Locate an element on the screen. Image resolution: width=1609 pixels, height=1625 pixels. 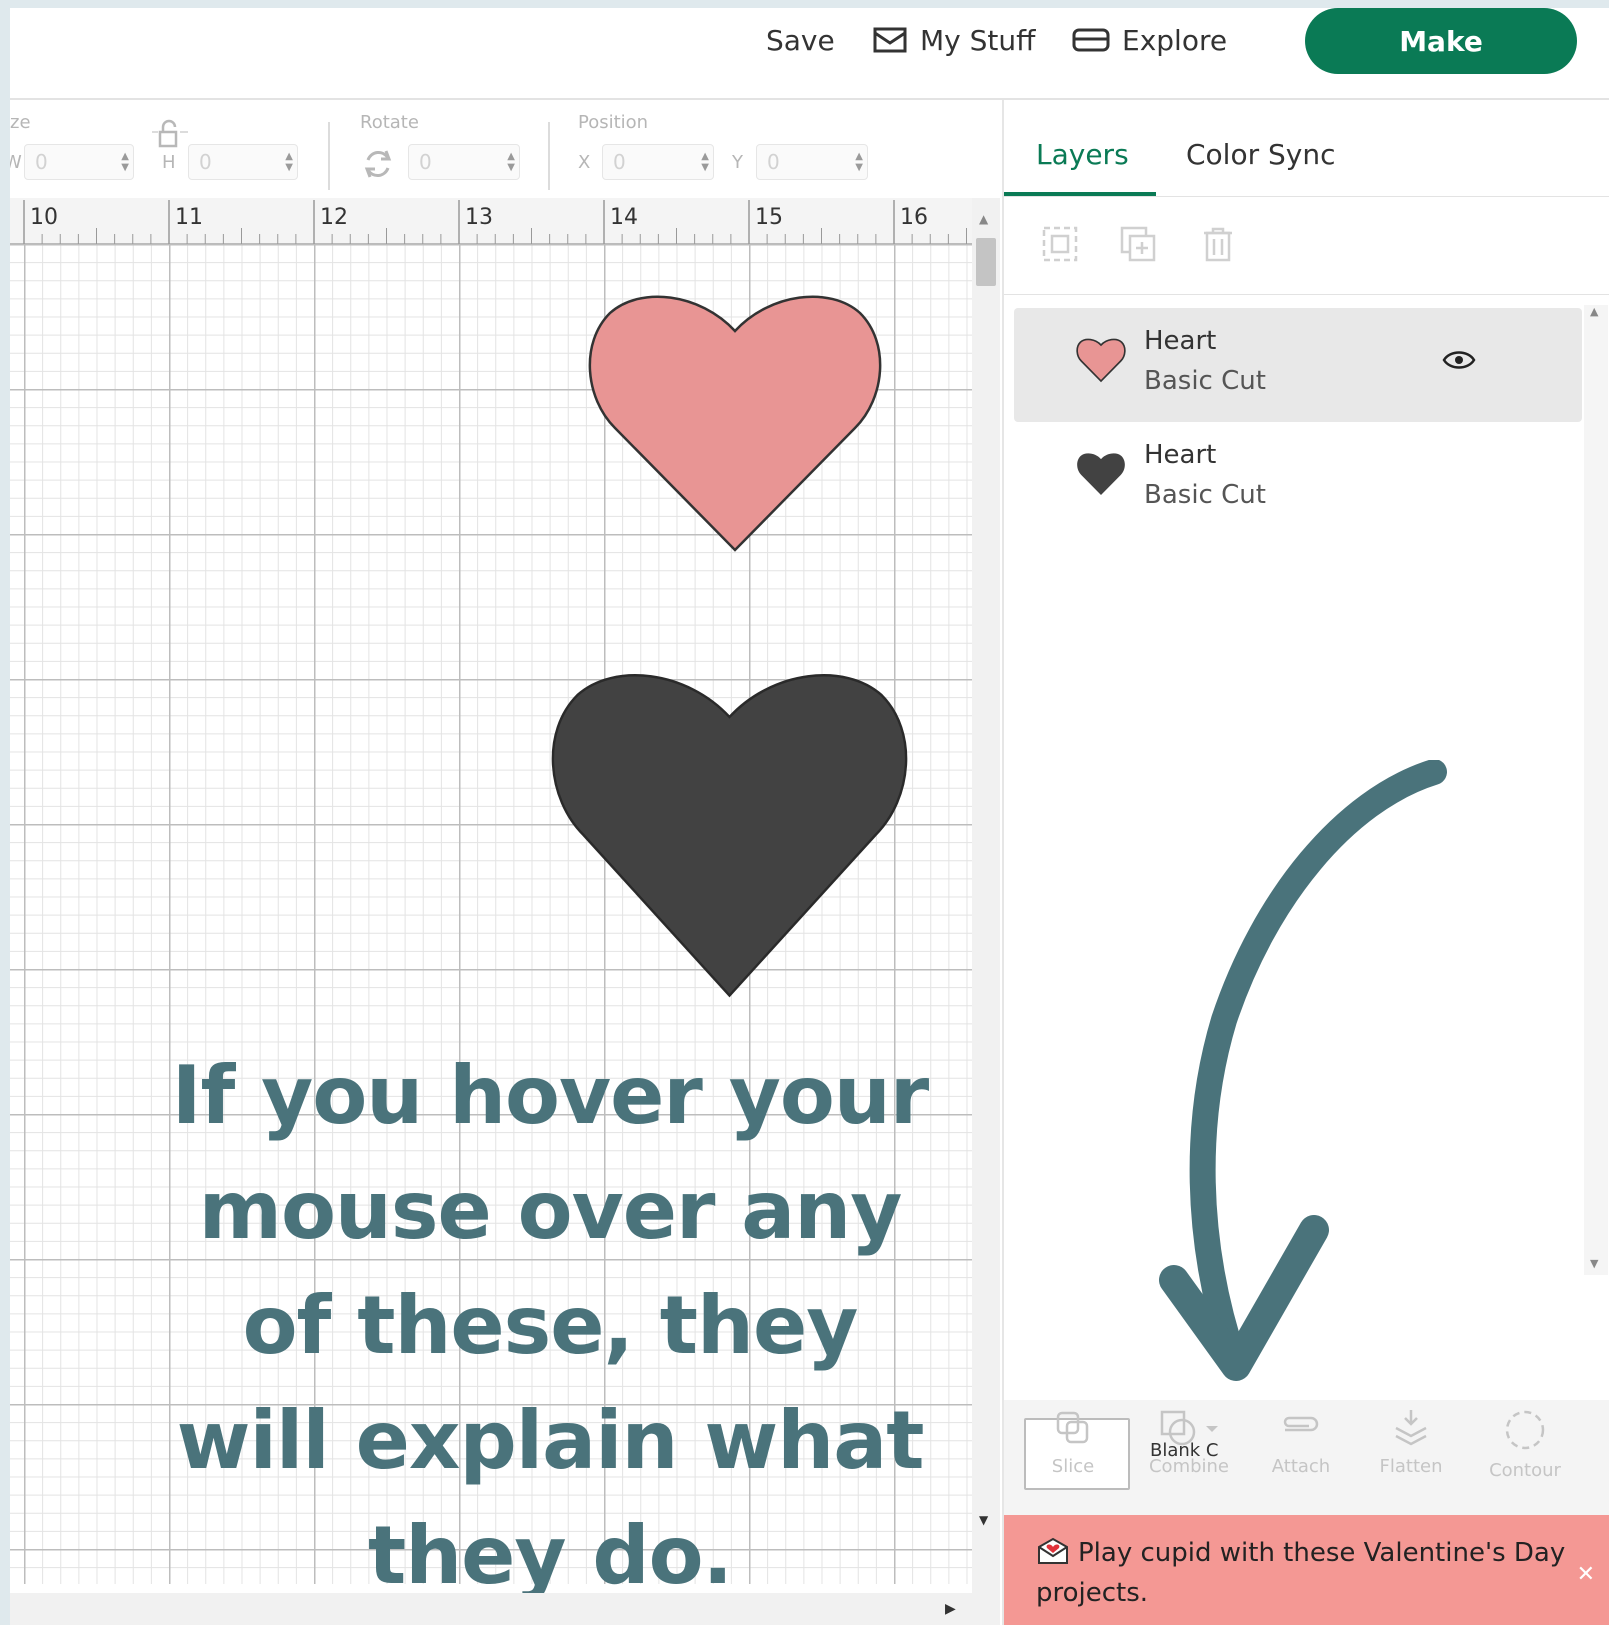
contour-button: Contour is located at coordinates (1525, 1444).